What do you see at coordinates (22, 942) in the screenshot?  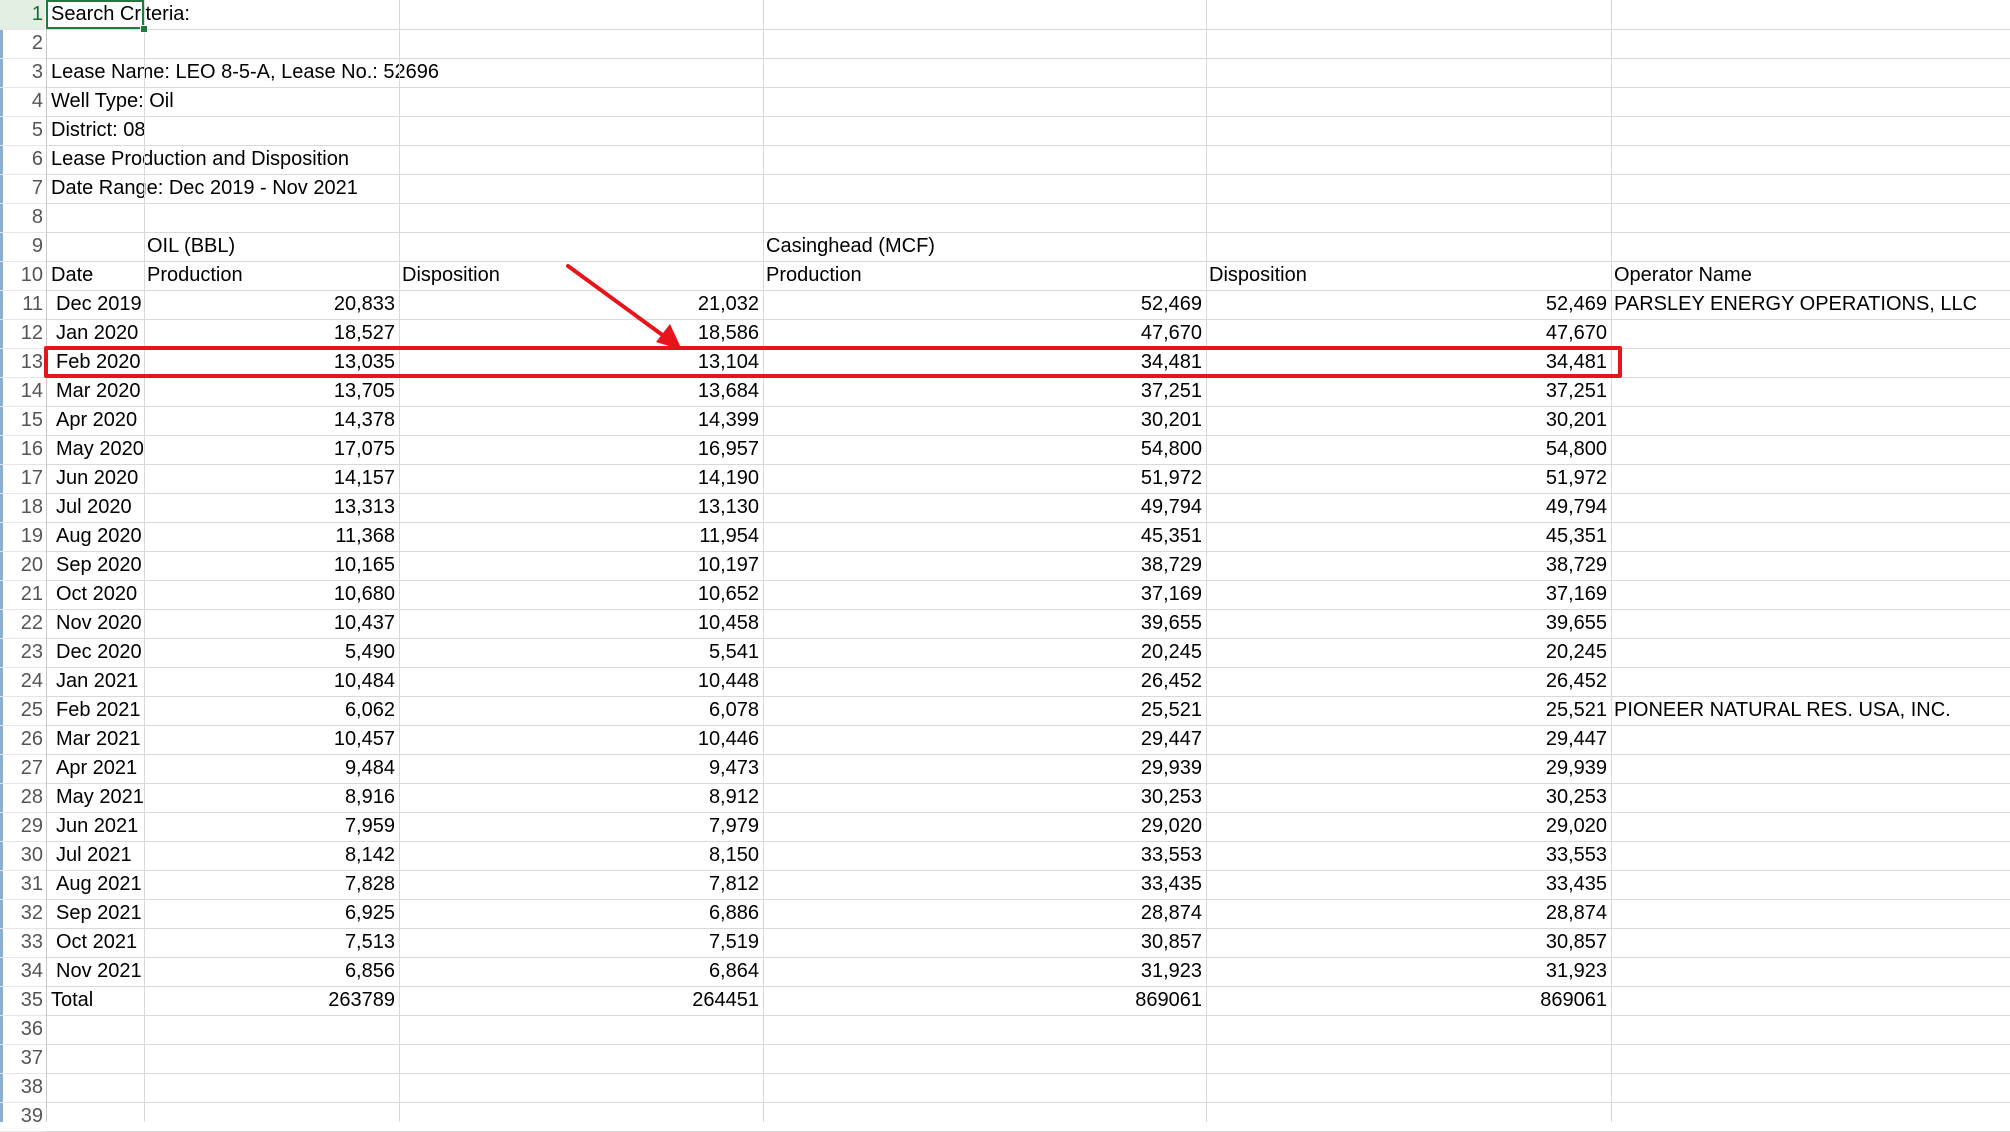 I see `row-header: 33` at bounding box center [22, 942].